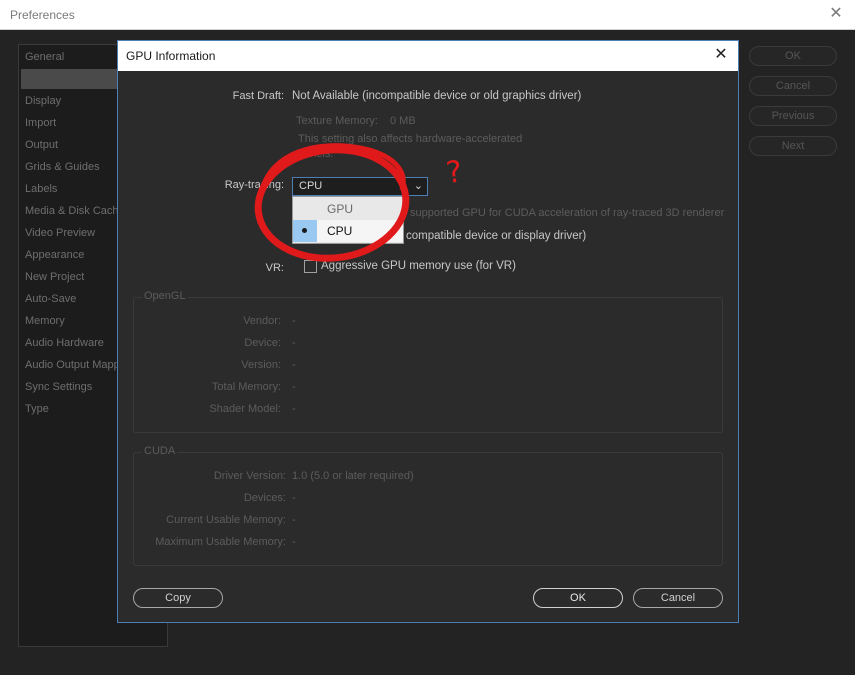 The width and height of the screenshot is (855, 675). I want to click on dropdown-option-cpu: CPU, so click(348, 231).